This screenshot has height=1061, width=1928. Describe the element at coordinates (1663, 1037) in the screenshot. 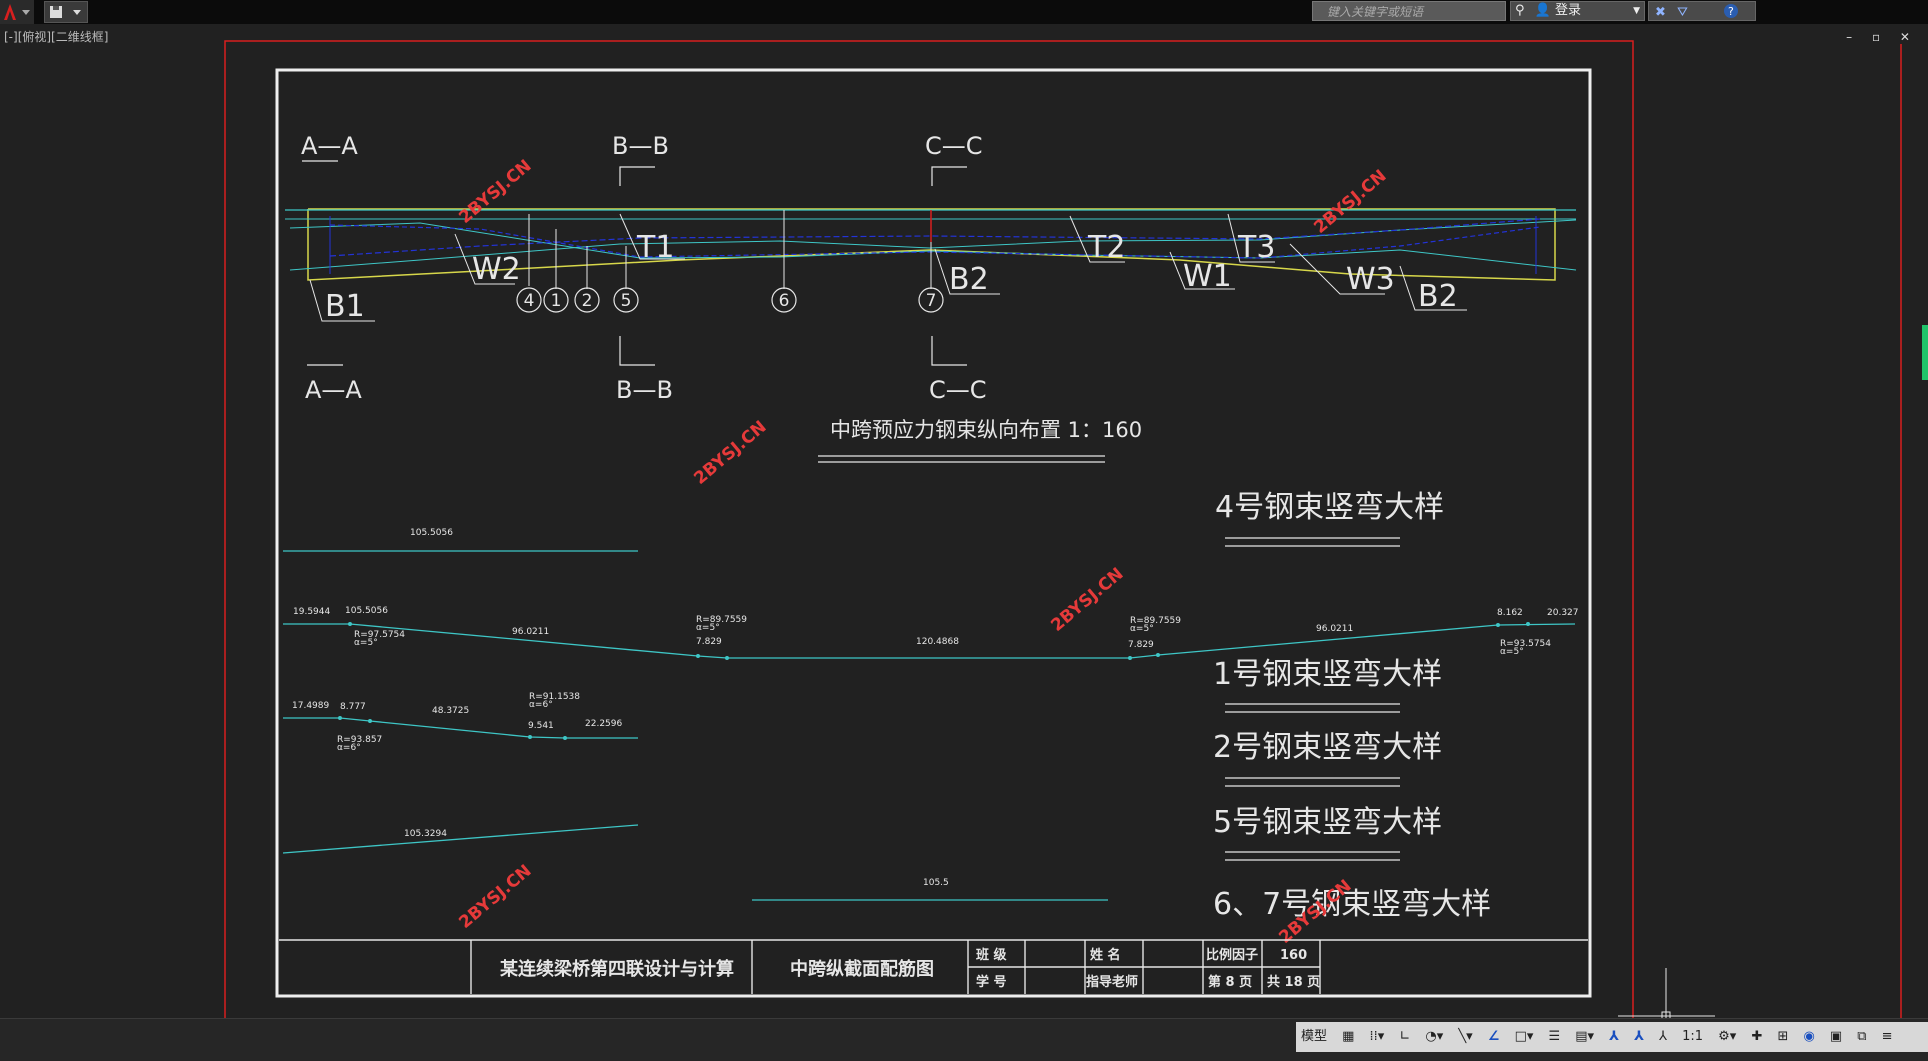

I see `annotation-scale-icon: ⅄` at that location.